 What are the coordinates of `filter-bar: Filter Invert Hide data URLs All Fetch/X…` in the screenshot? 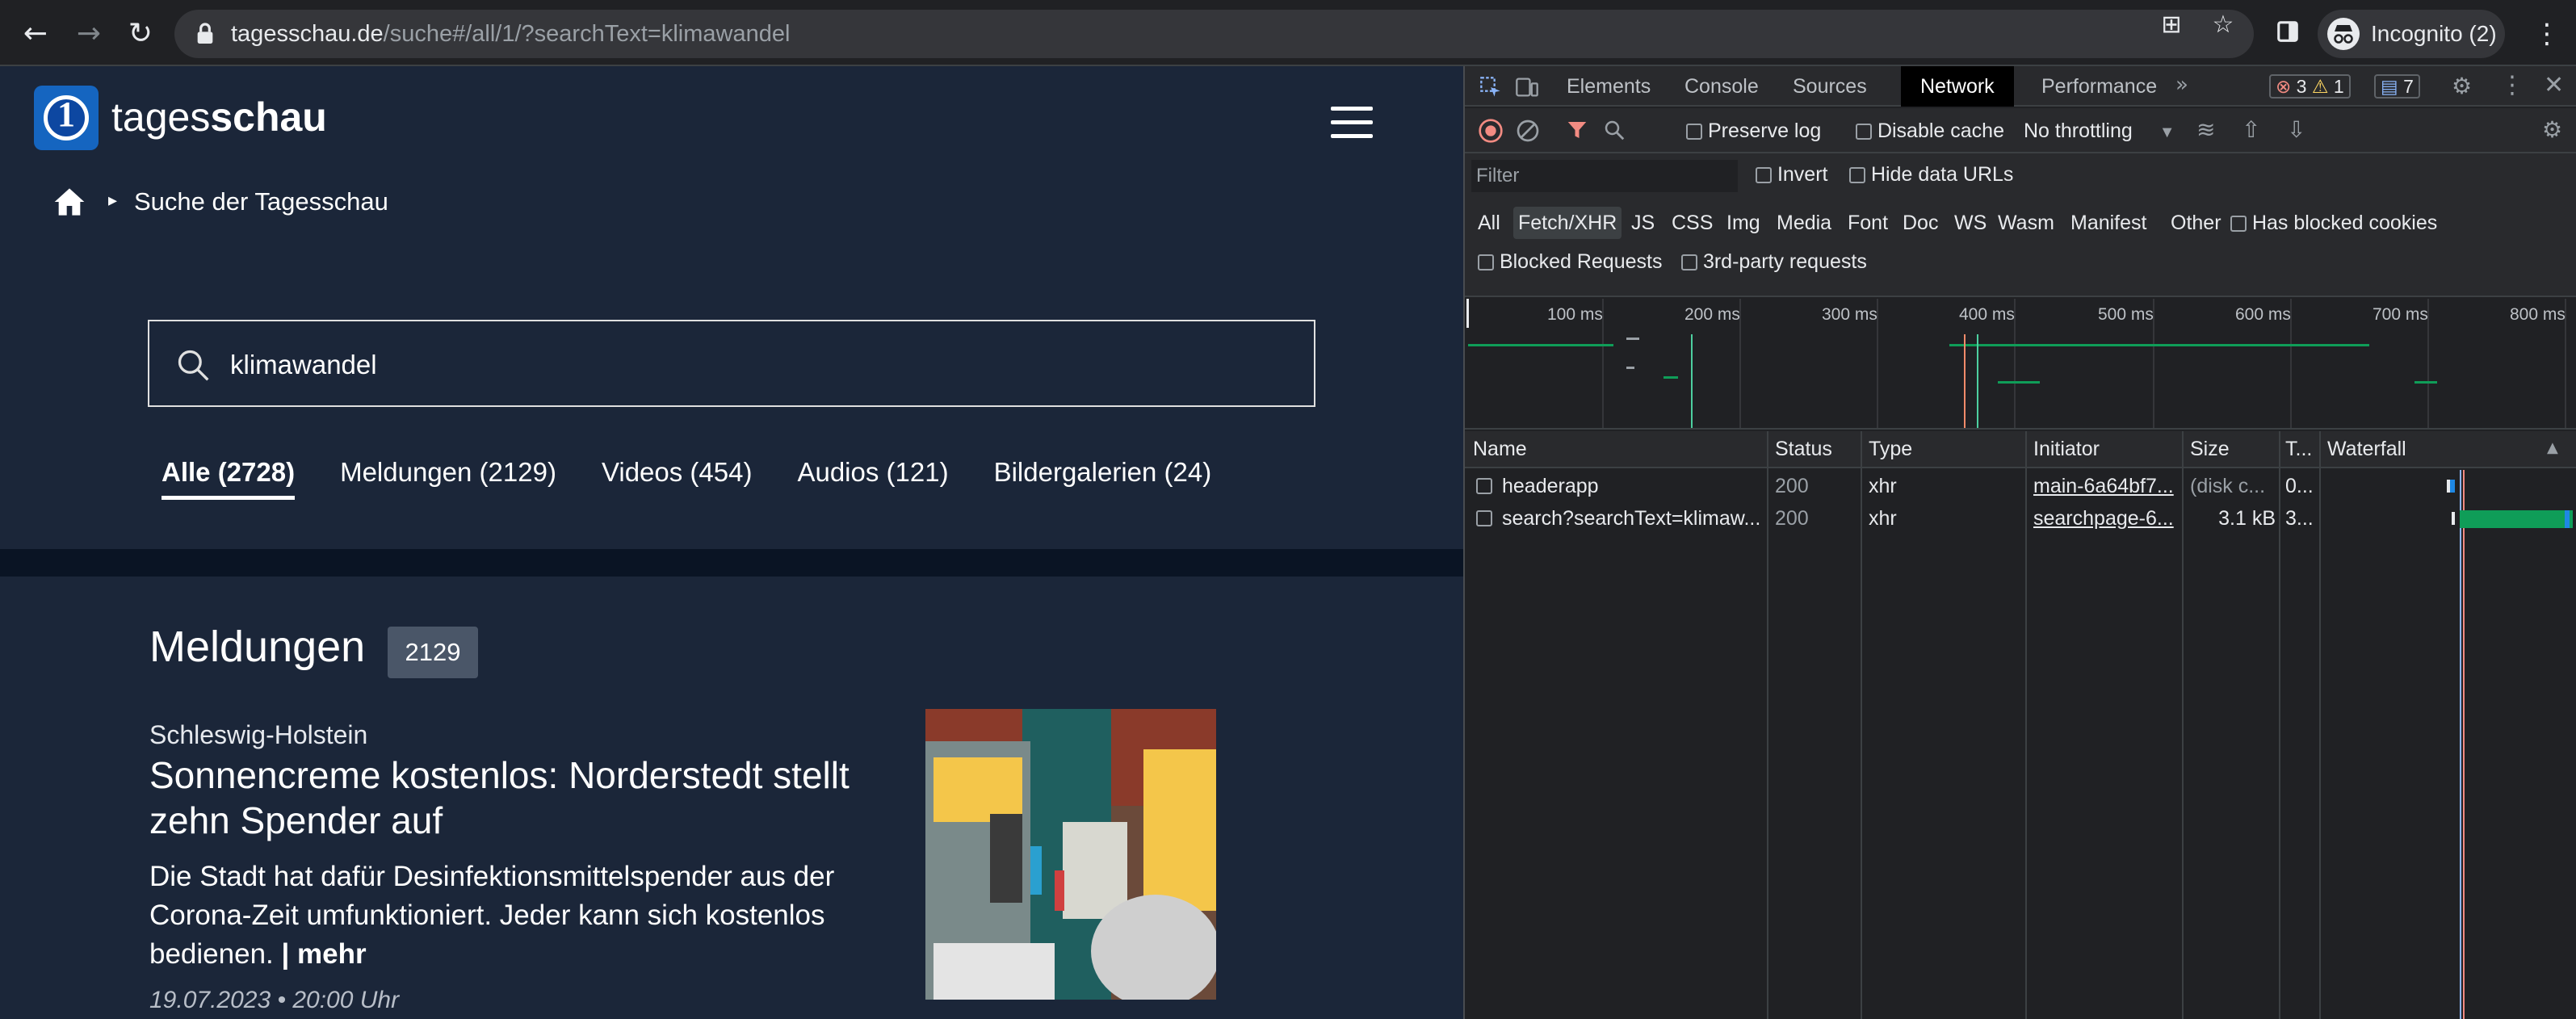 It's located at (2020, 225).